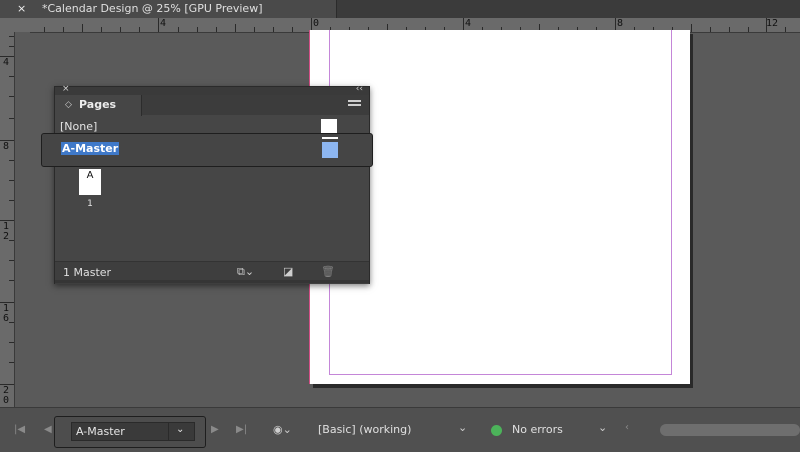 This screenshot has width=800, height=452. What do you see at coordinates (730, 430) in the screenshot?
I see `horizontal-scrollbar` at bounding box center [730, 430].